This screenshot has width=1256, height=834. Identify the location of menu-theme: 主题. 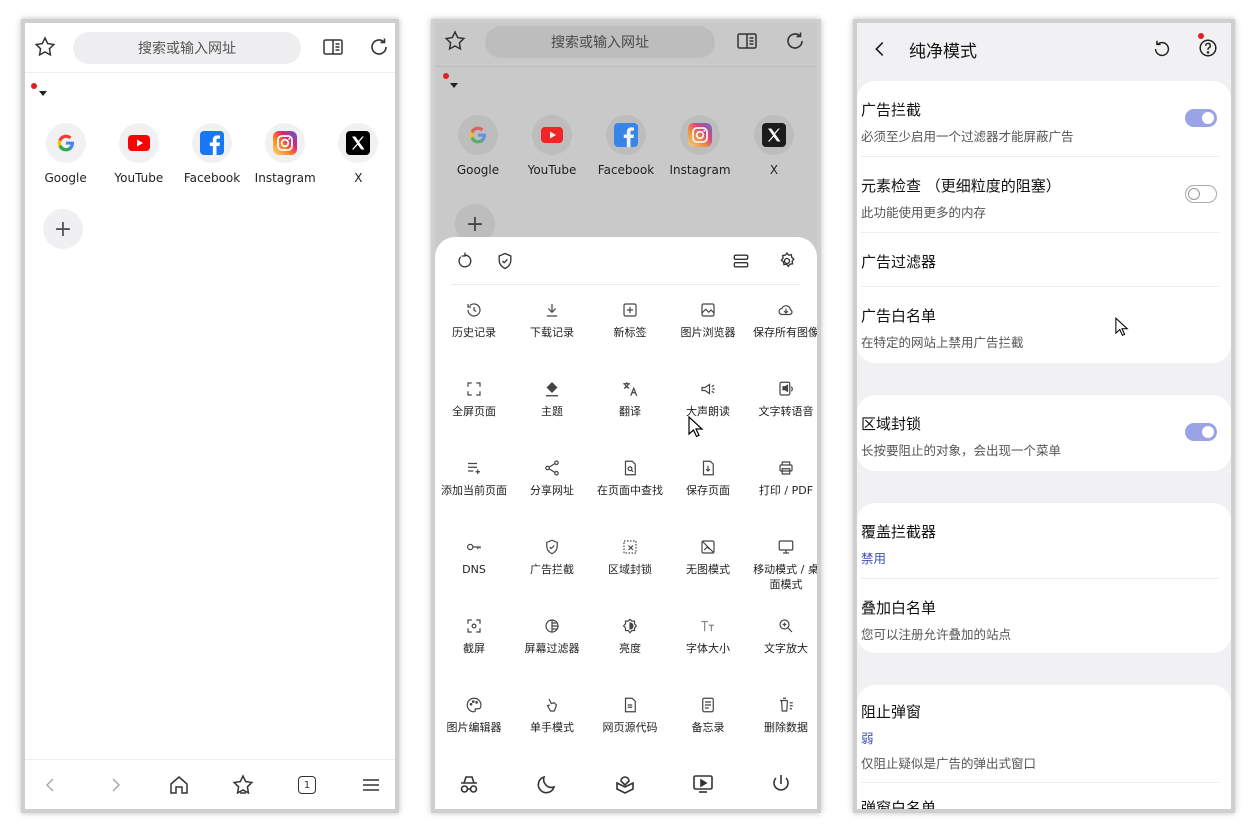
(552, 411).